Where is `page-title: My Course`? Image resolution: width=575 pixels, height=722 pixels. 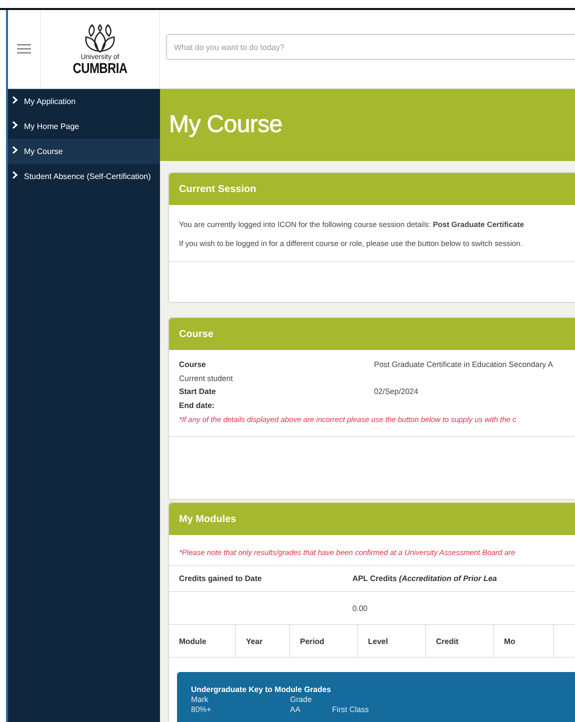 page-title: My Course is located at coordinates (225, 125).